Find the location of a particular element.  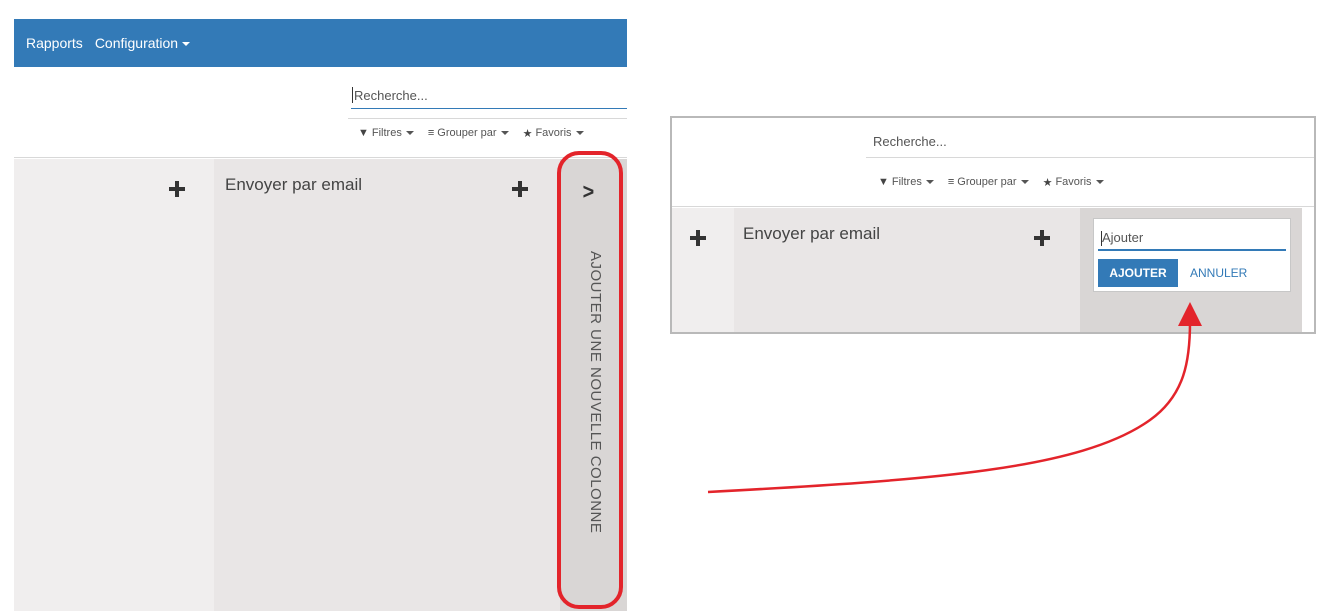

kanban-column-email: Envoyer par email is located at coordinates (907, 270).